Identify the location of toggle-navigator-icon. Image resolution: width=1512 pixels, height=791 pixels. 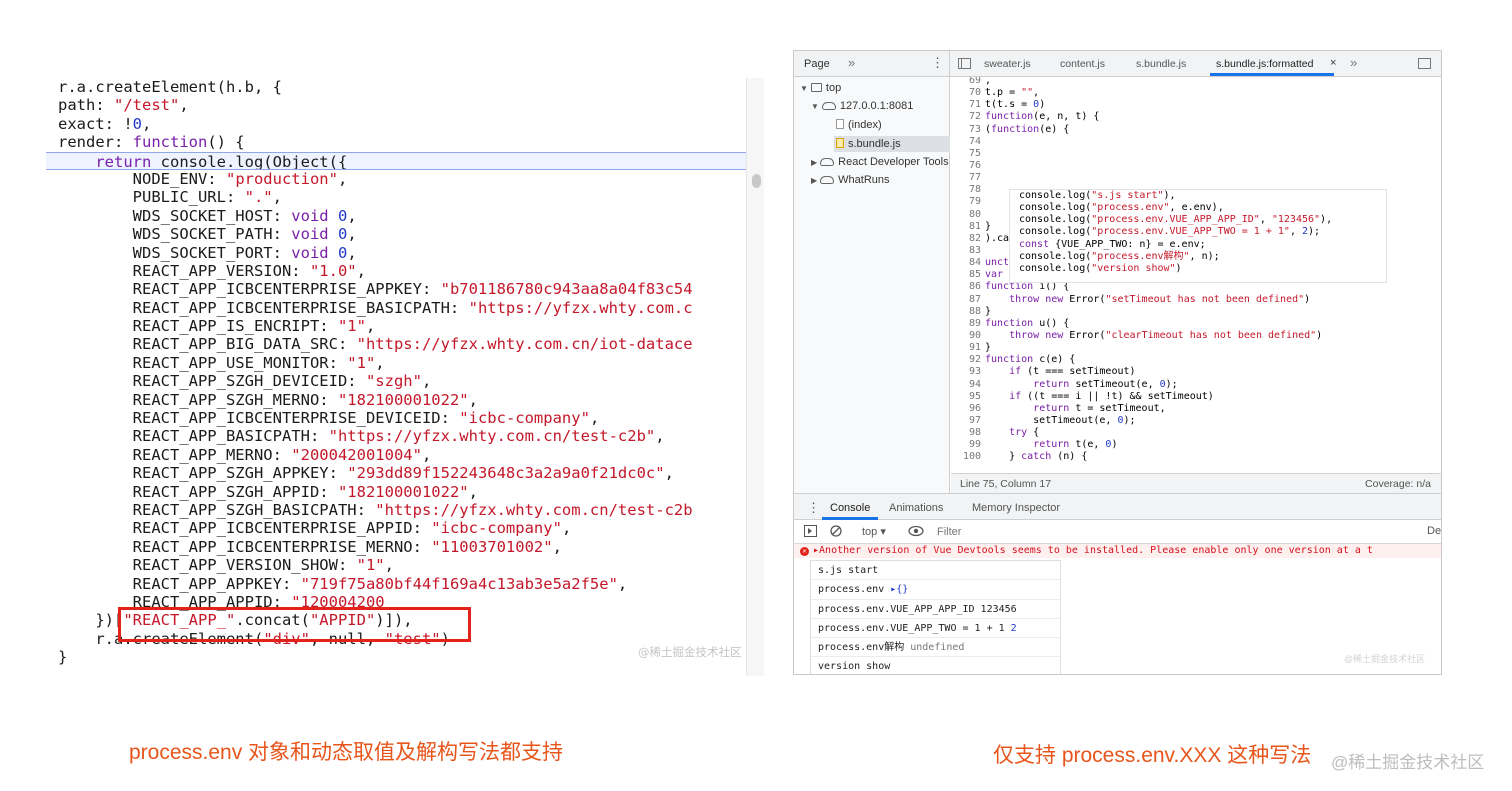
(964, 63).